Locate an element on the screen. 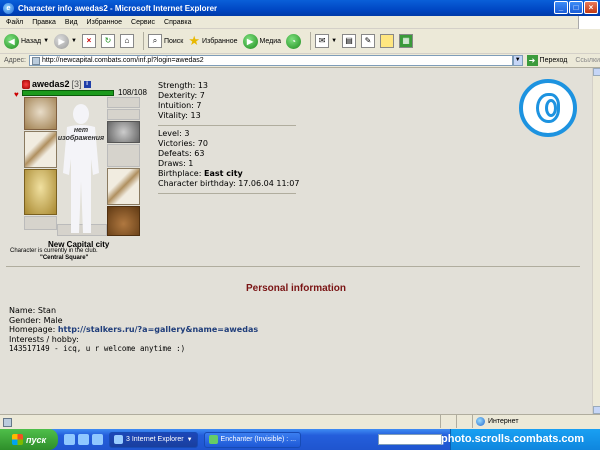 The image size is (600, 450). messenger-icon: ▦ is located at coordinates (406, 41).